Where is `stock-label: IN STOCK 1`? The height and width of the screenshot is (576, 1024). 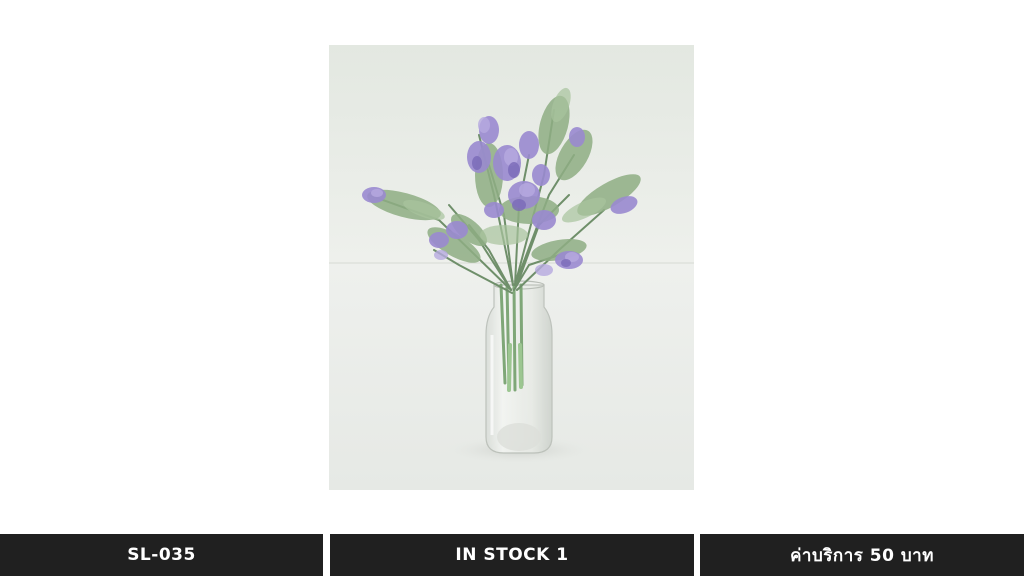
stock-label: IN STOCK 1 is located at coordinates (512, 555).